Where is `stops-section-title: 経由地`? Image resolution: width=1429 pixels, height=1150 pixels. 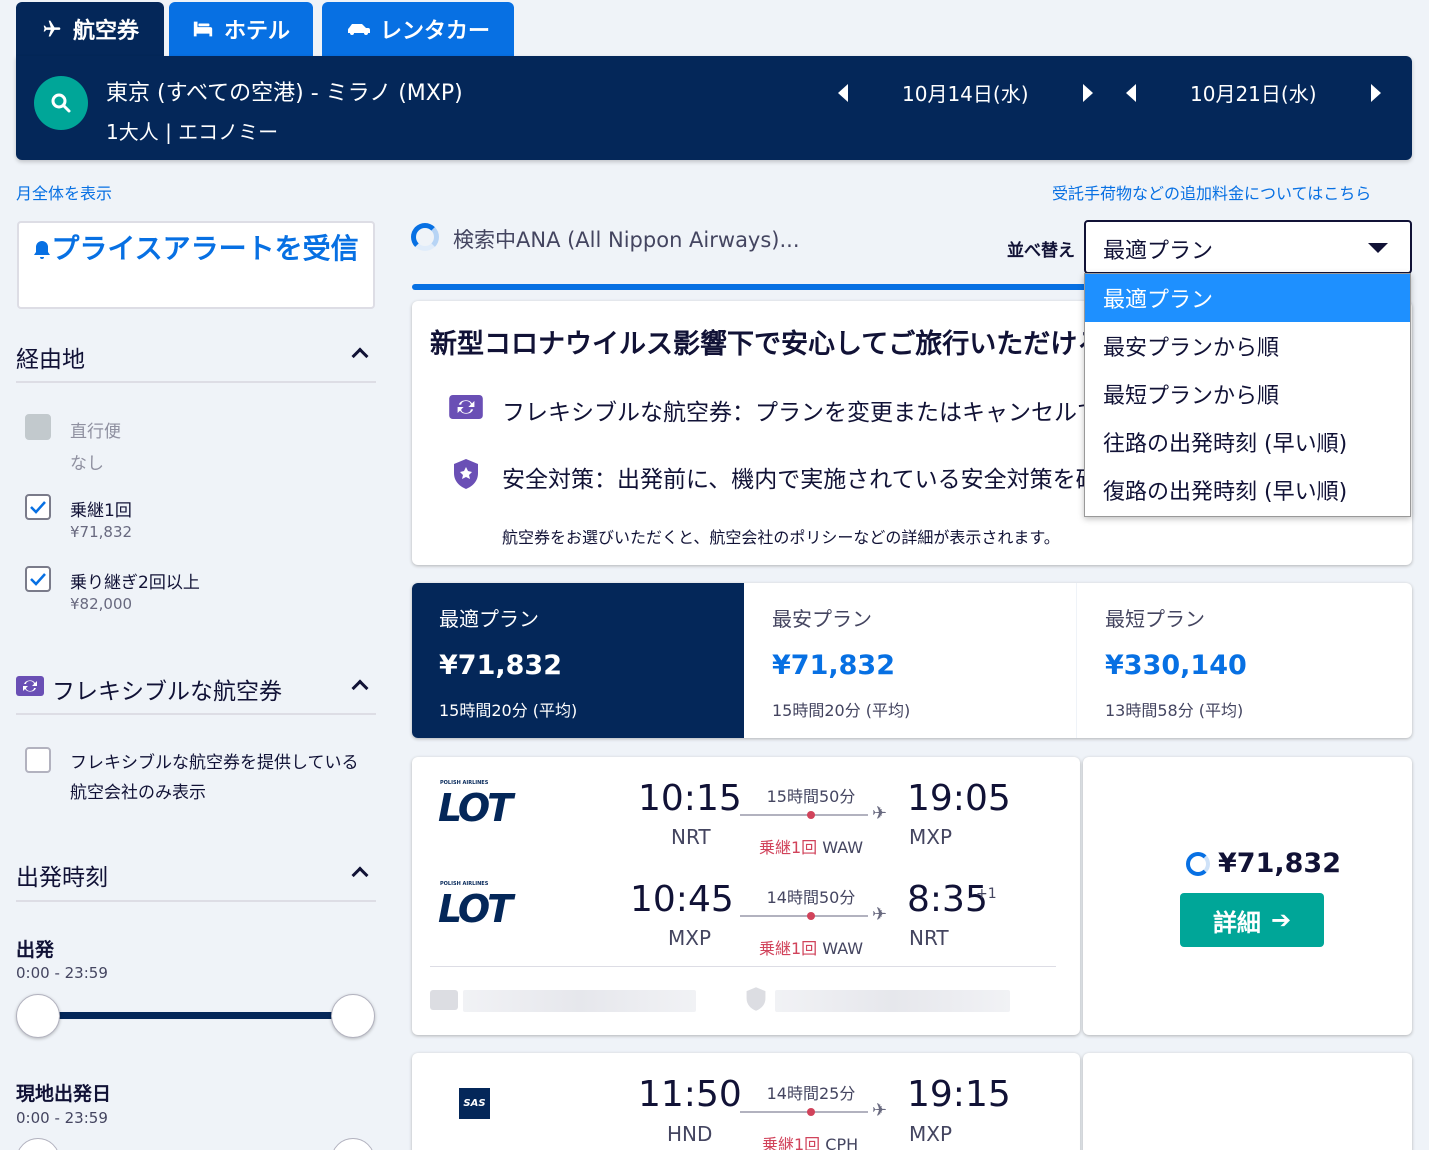 stops-section-title: 経由地 is located at coordinates (50, 357).